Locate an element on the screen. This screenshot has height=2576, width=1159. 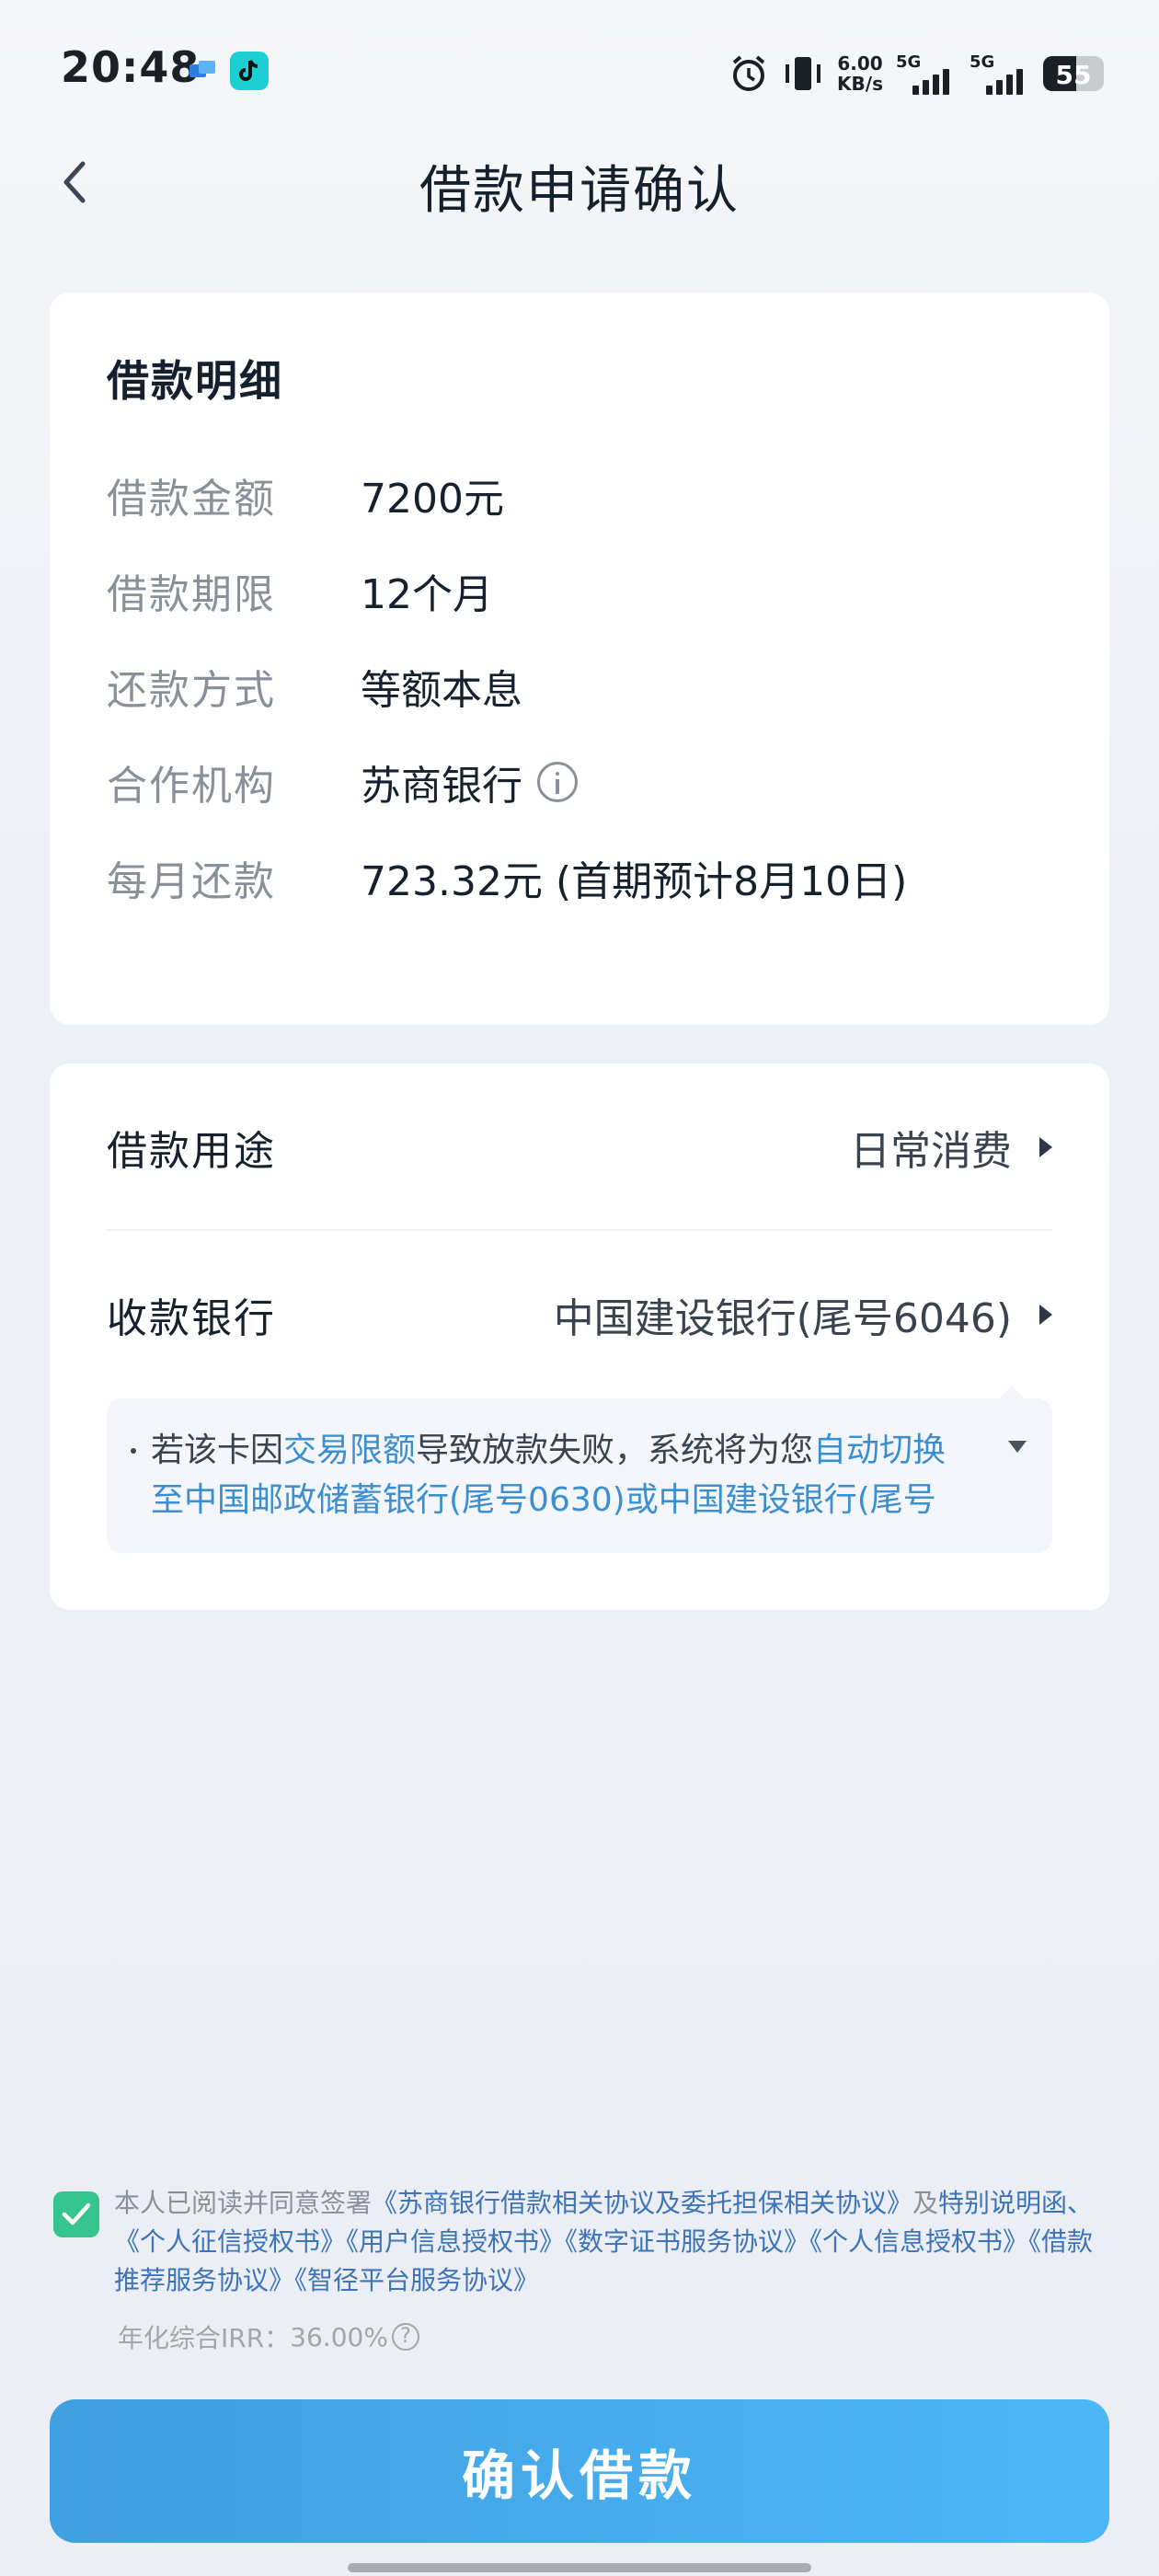
detail-label: 还款方式 is located at coordinates (191, 690).